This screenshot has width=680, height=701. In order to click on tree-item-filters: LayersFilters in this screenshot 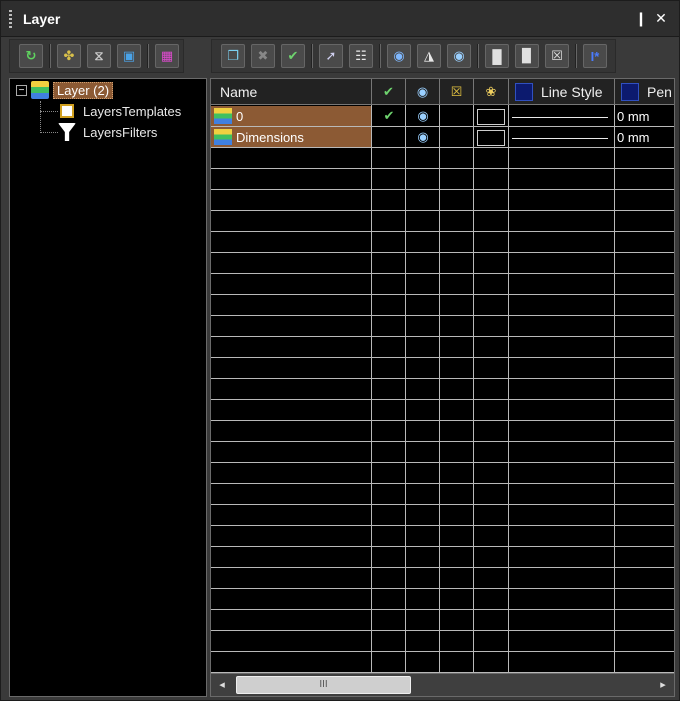, I will do `click(109, 132)`.